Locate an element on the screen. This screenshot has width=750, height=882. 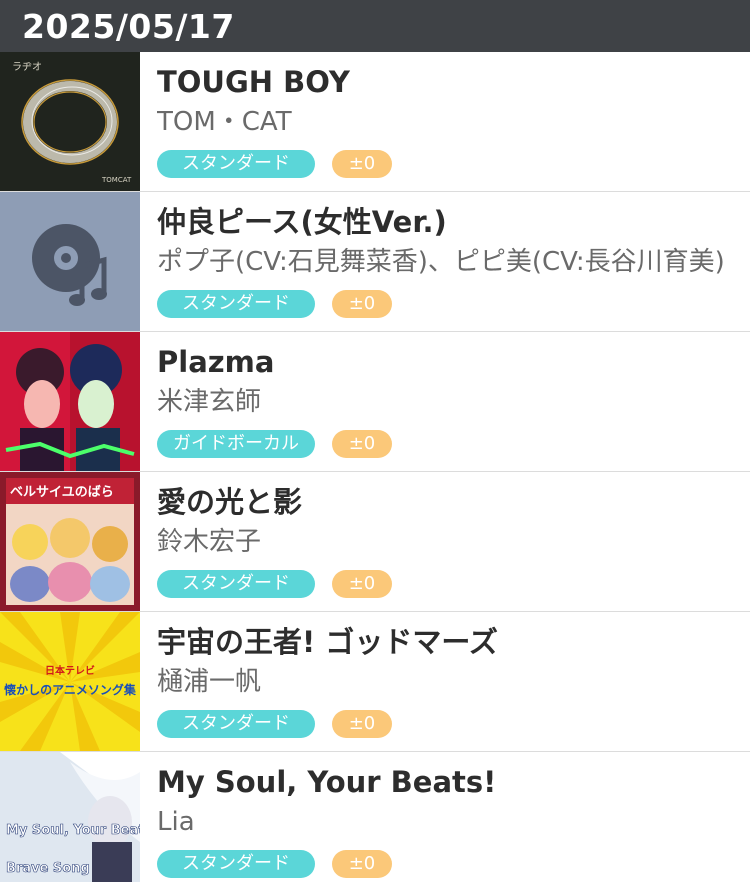
album-art-text: Brave Song is located at coordinates (48, 868).